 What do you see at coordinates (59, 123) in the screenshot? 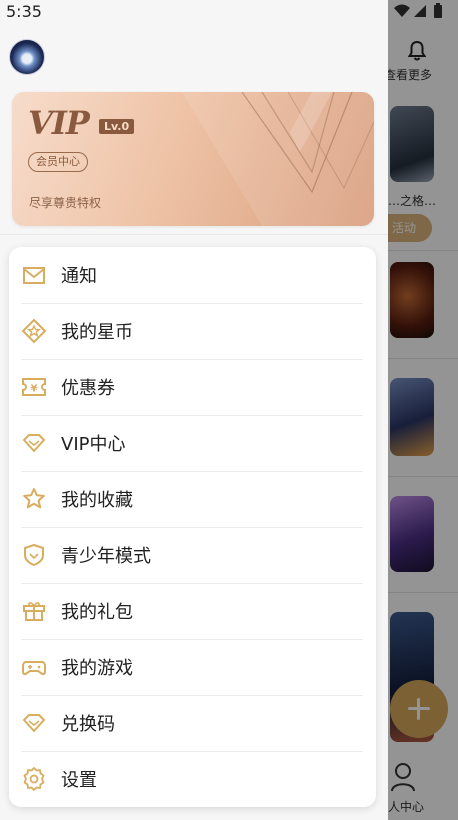
I see `vip-logo: VIP` at bounding box center [59, 123].